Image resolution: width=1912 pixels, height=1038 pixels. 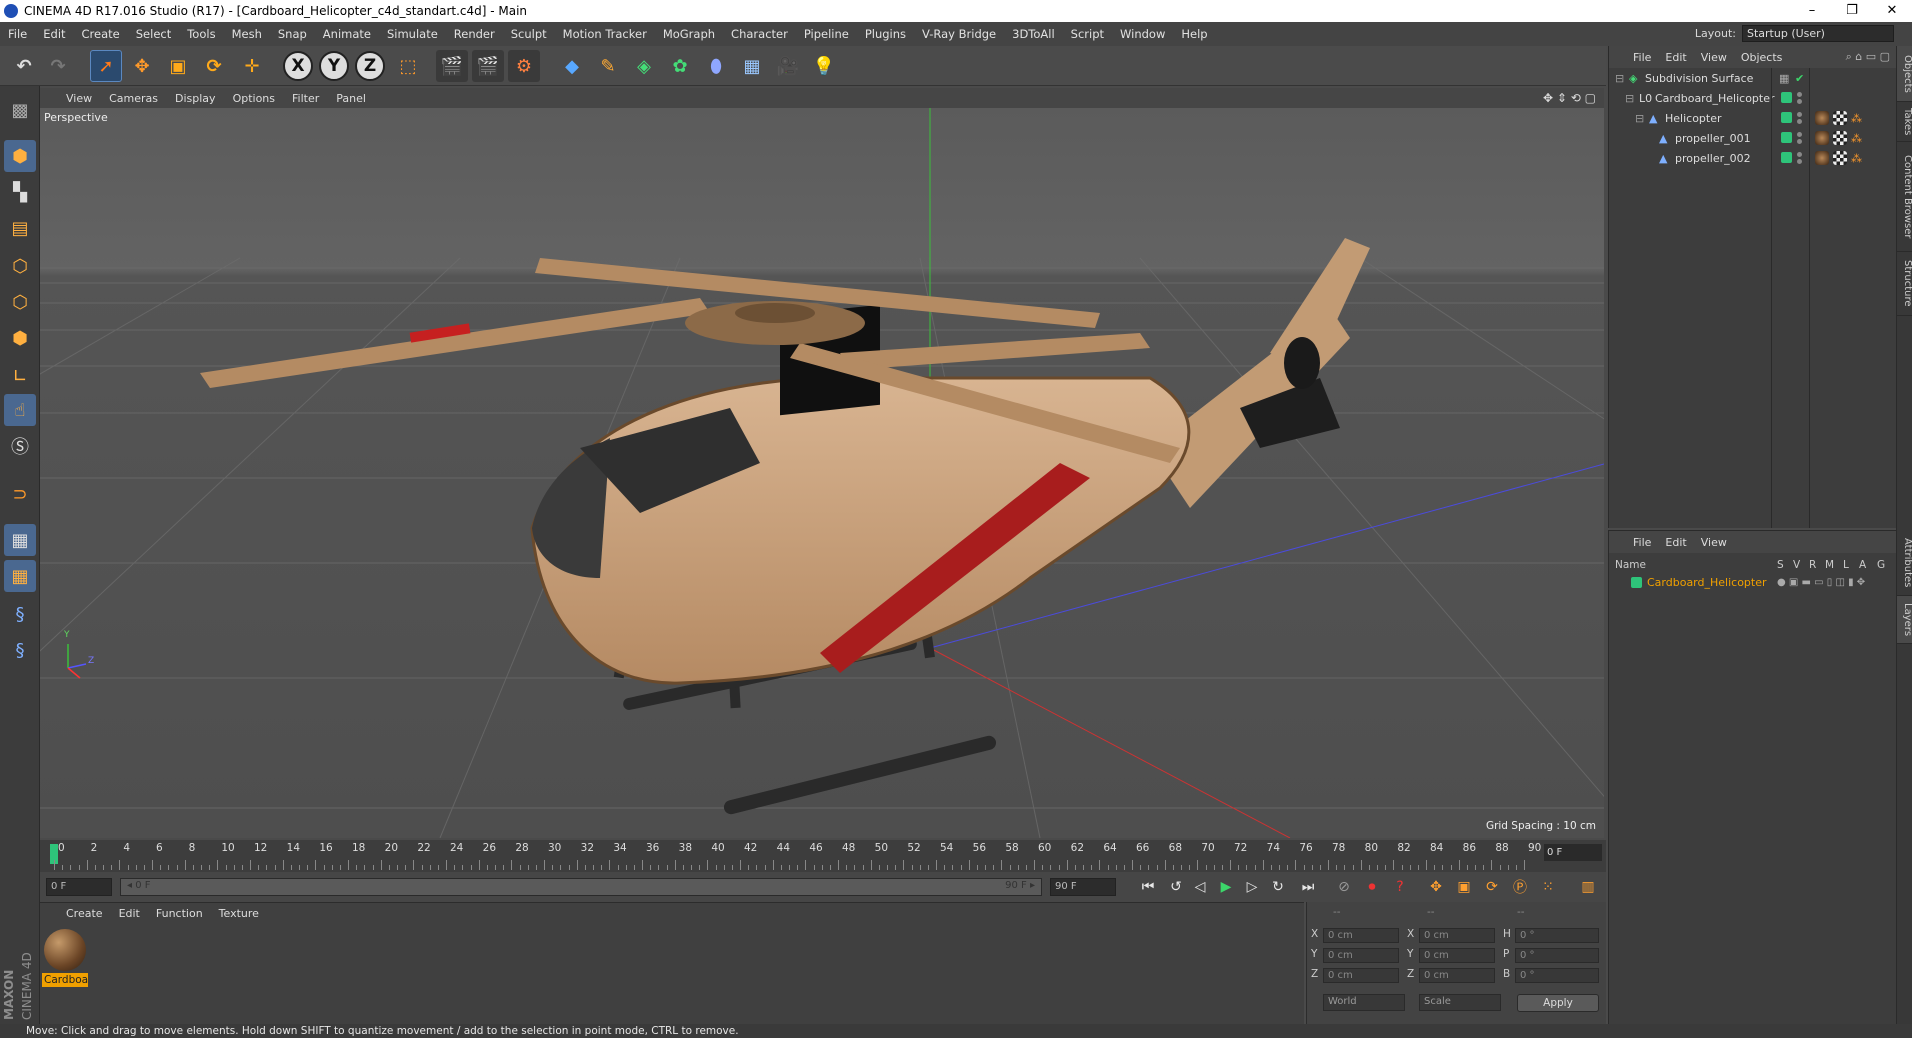 What do you see at coordinates (65, 950) in the screenshot?
I see `material-preview-swatch` at bounding box center [65, 950].